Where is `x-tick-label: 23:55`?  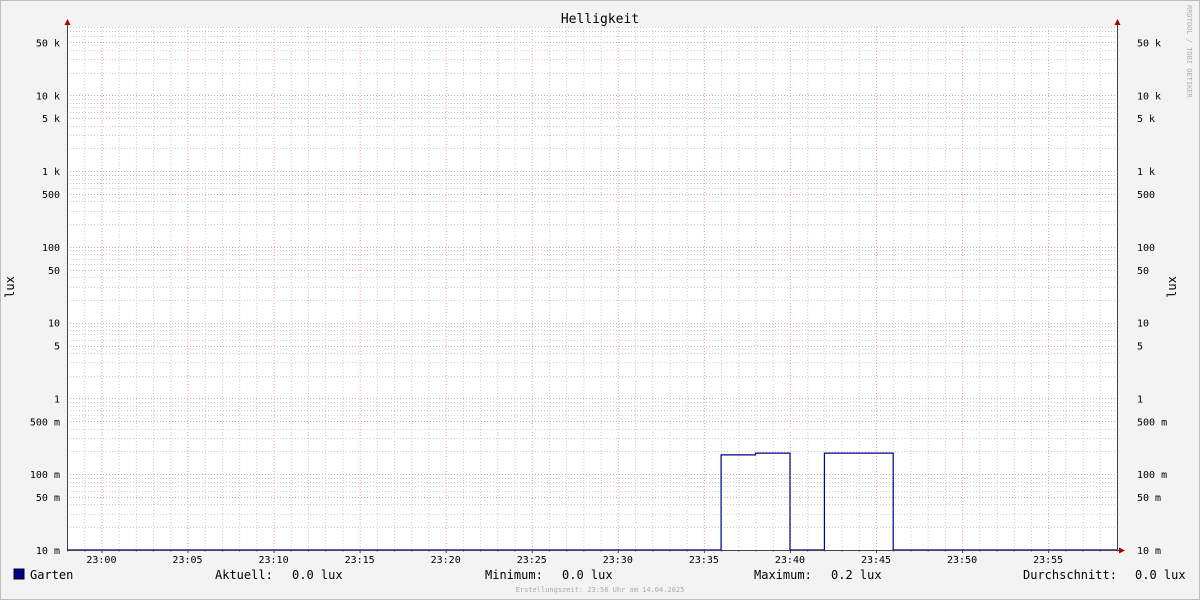 x-tick-label: 23:55 is located at coordinates (1048, 560).